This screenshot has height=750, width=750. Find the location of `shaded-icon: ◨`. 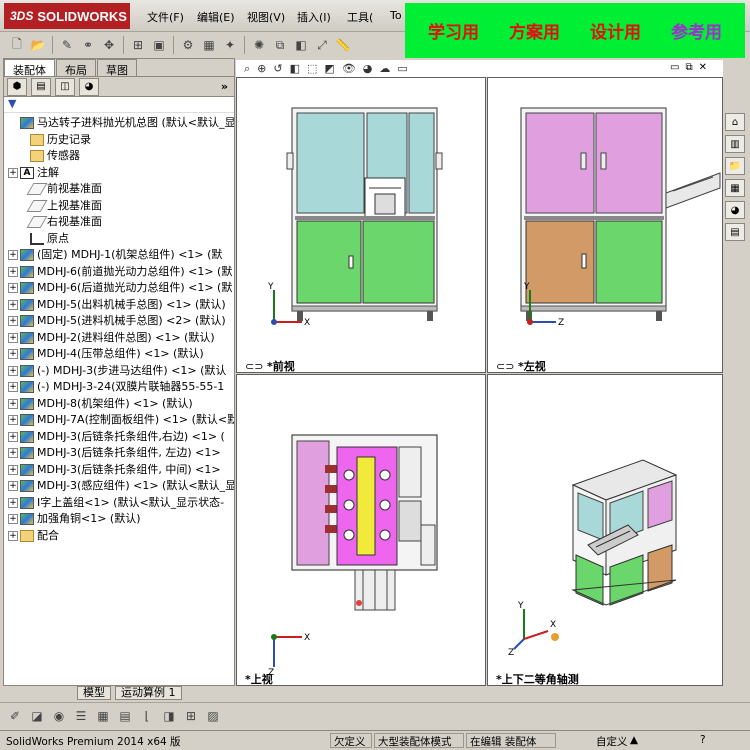

shaded-icon: ◨ is located at coordinates (169, 716).